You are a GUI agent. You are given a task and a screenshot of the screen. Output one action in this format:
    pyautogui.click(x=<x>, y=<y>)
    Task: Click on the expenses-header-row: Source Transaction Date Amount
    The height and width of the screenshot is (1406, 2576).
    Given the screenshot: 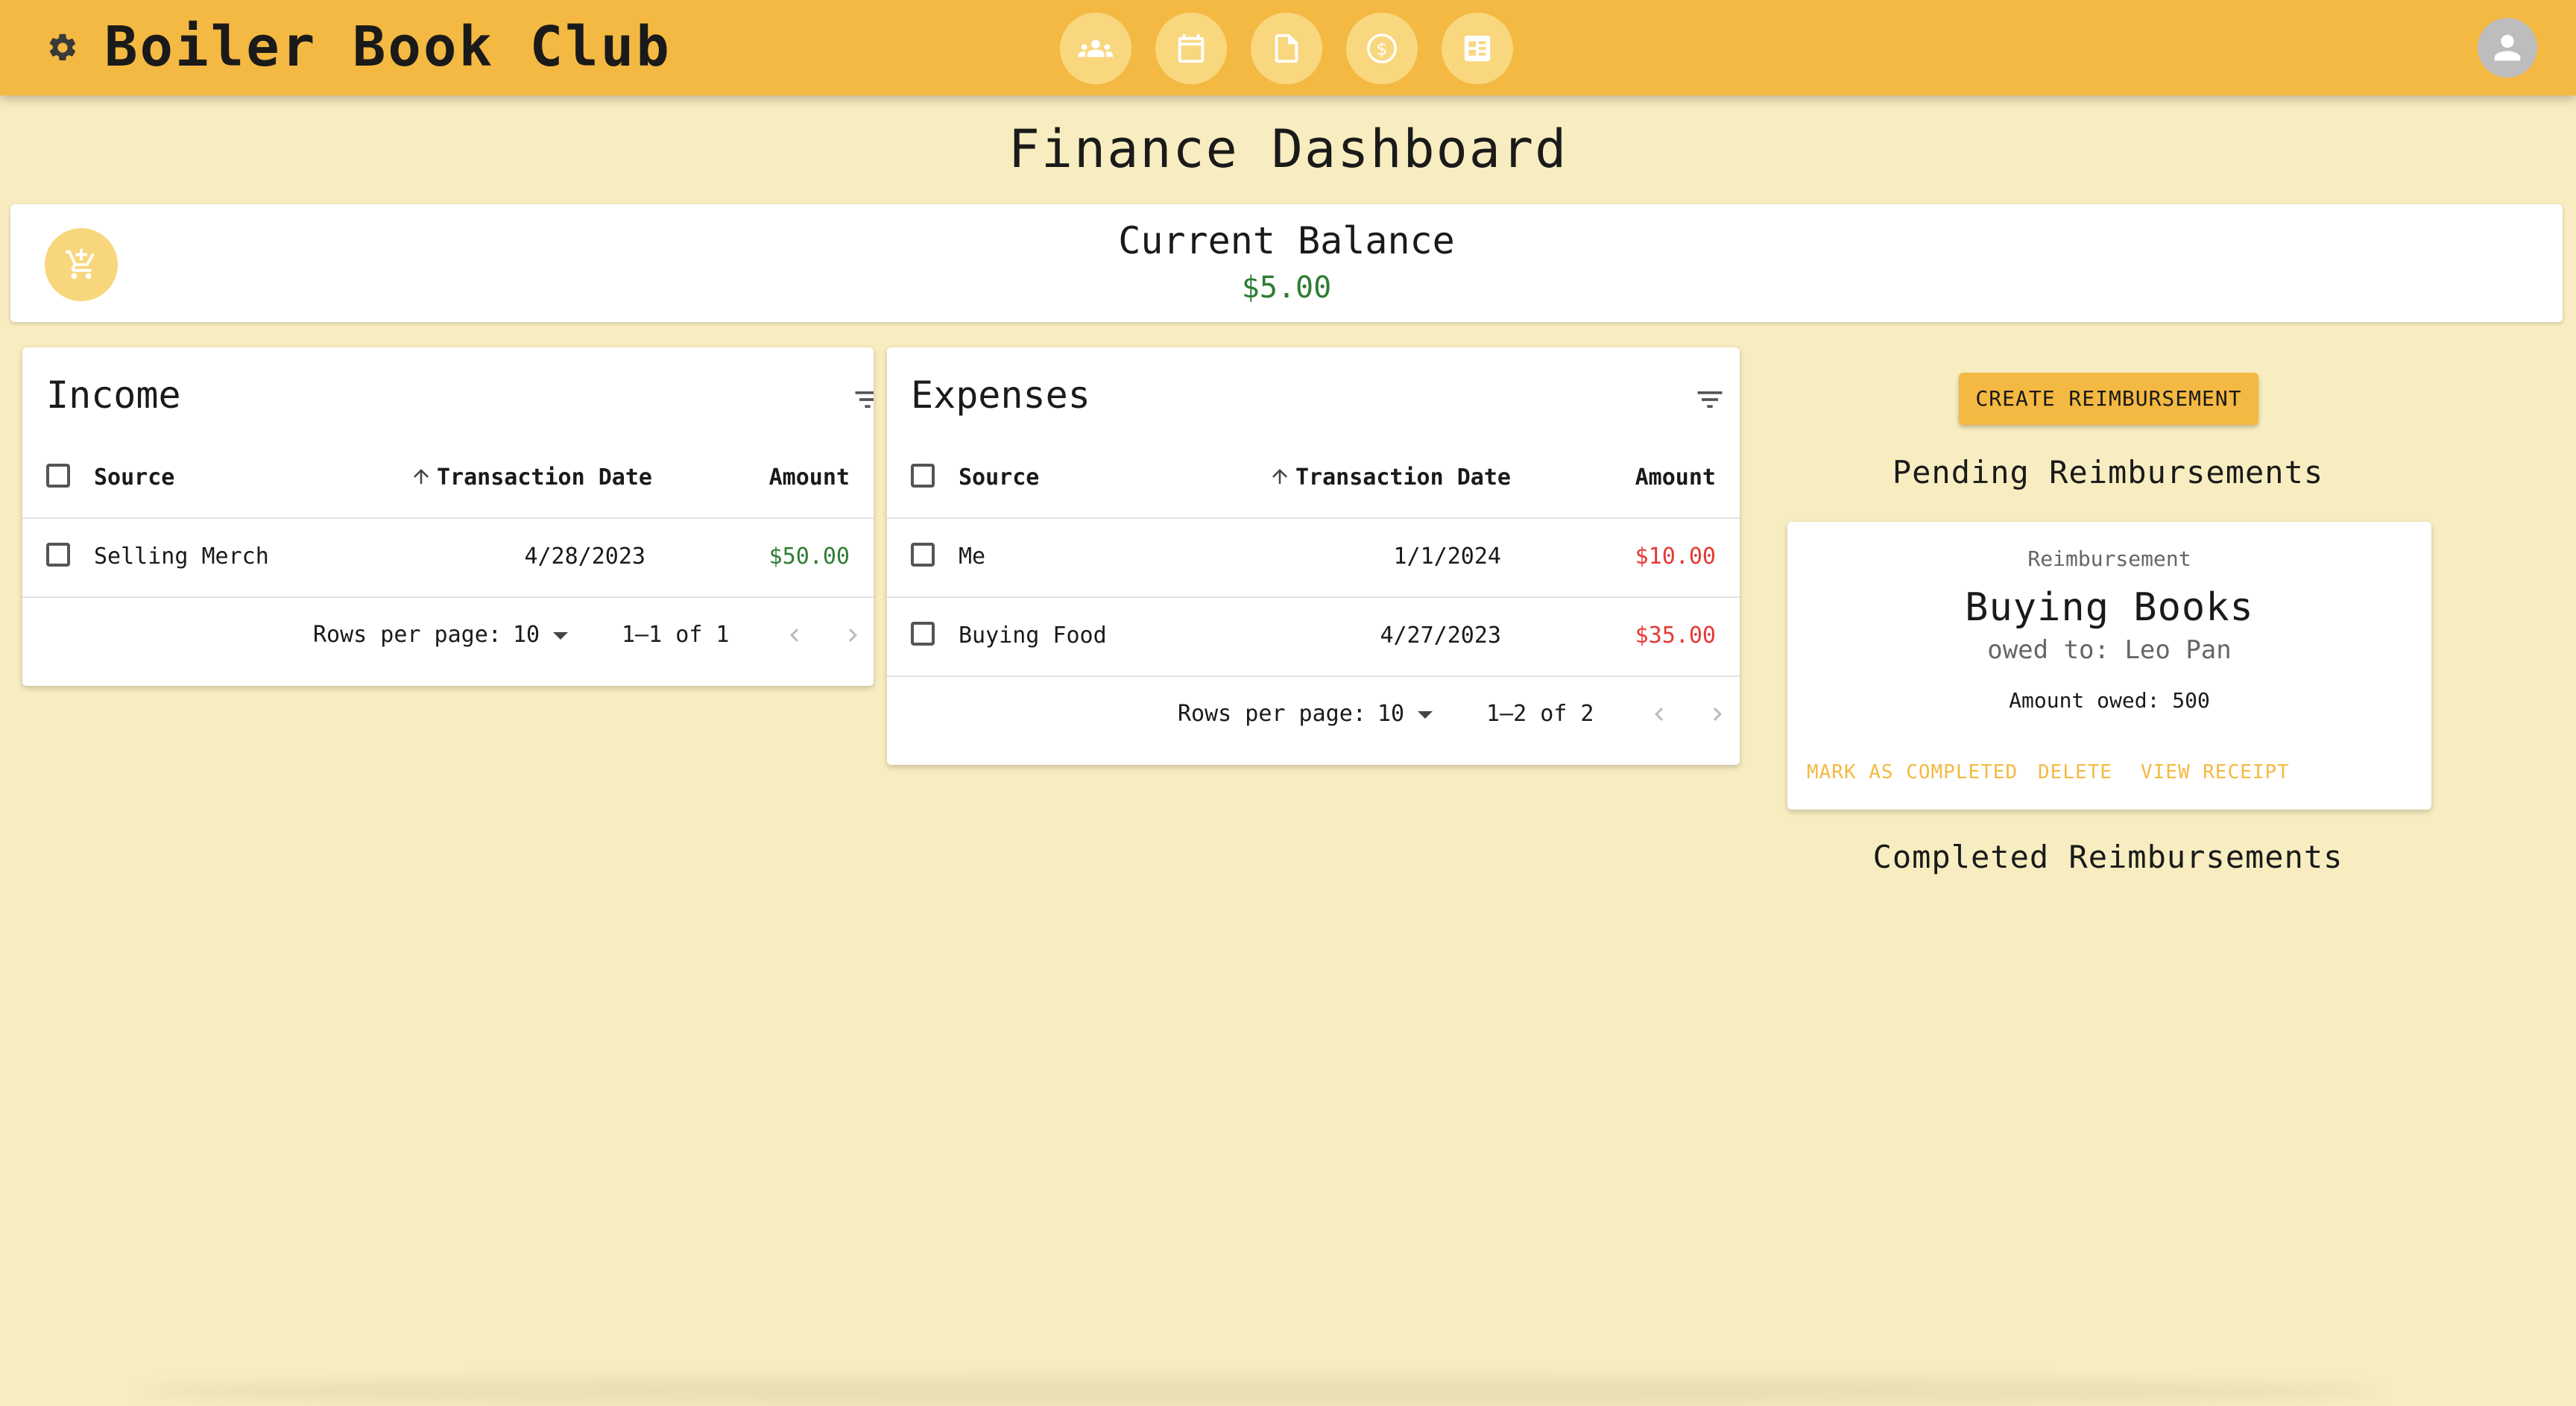 What is the action you would take?
    pyautogui.click(x=1313, y=478)
    